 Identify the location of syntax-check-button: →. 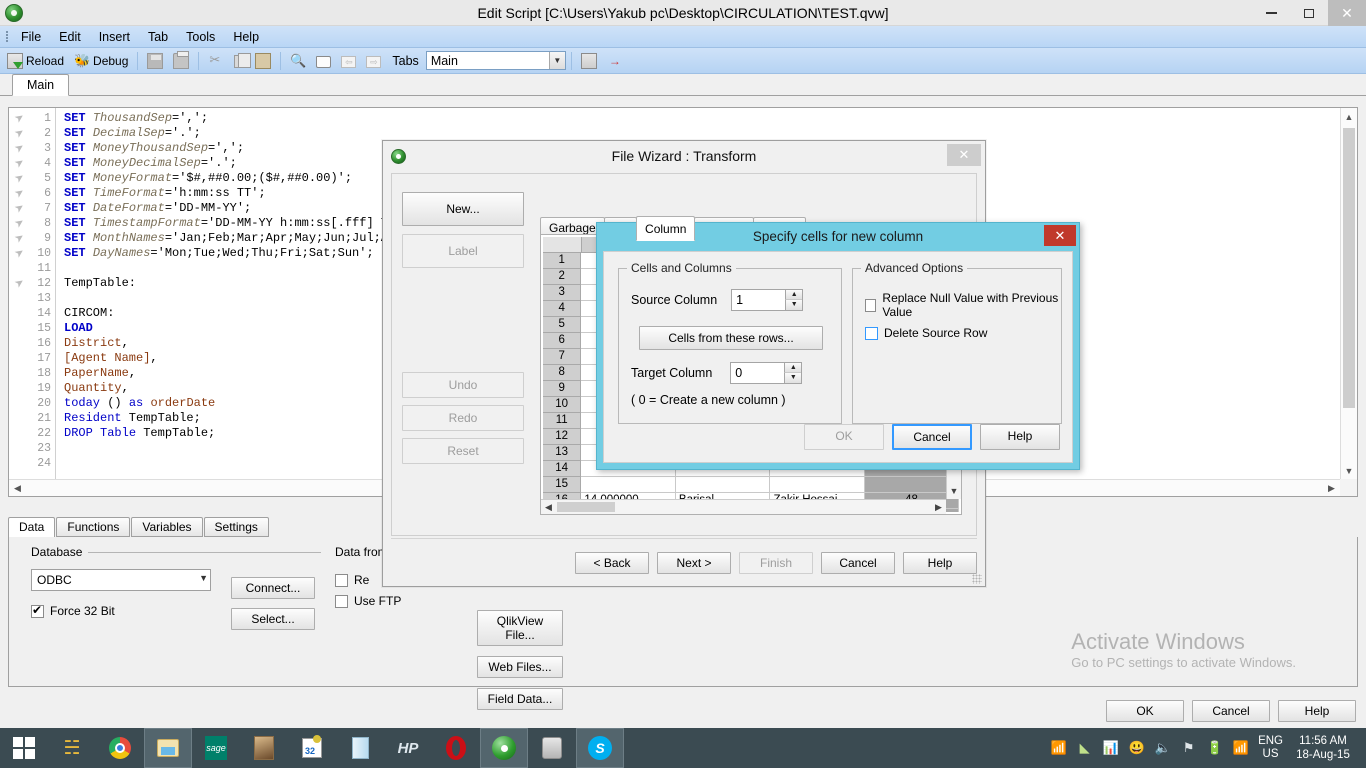
(615, 61).